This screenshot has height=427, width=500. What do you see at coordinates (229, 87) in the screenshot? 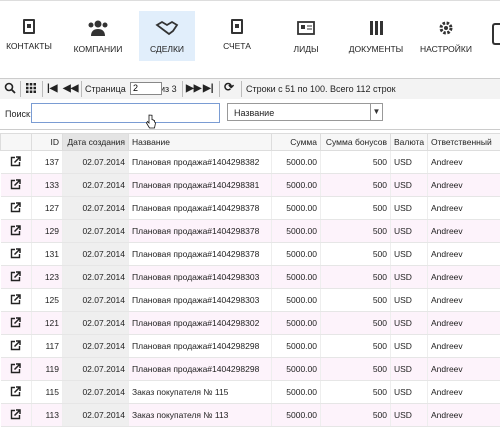
I see `refresh-icon: ⟳` at bounding box center [229, 87].